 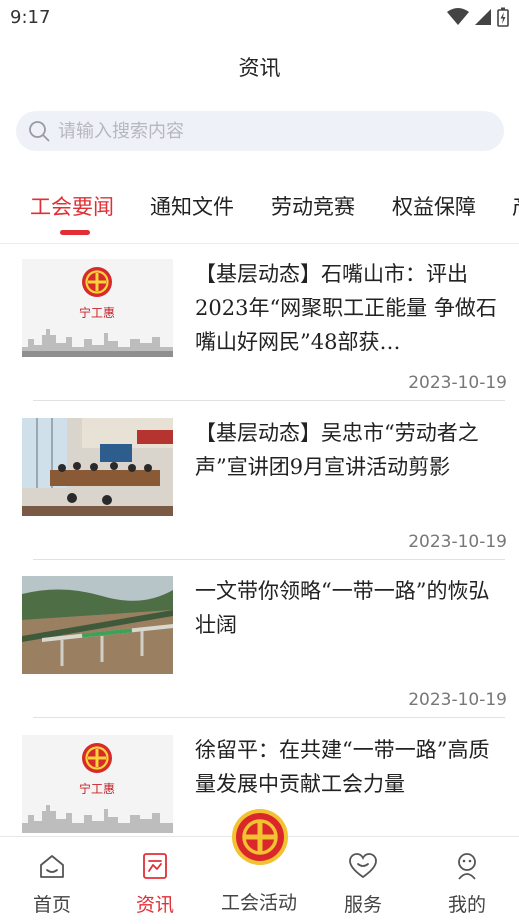 I want to click on article-title: 【基层动态】吴忠市“劳动者之声”宣讲团9月宣讲活动剪影, so click(x=337, y=450).